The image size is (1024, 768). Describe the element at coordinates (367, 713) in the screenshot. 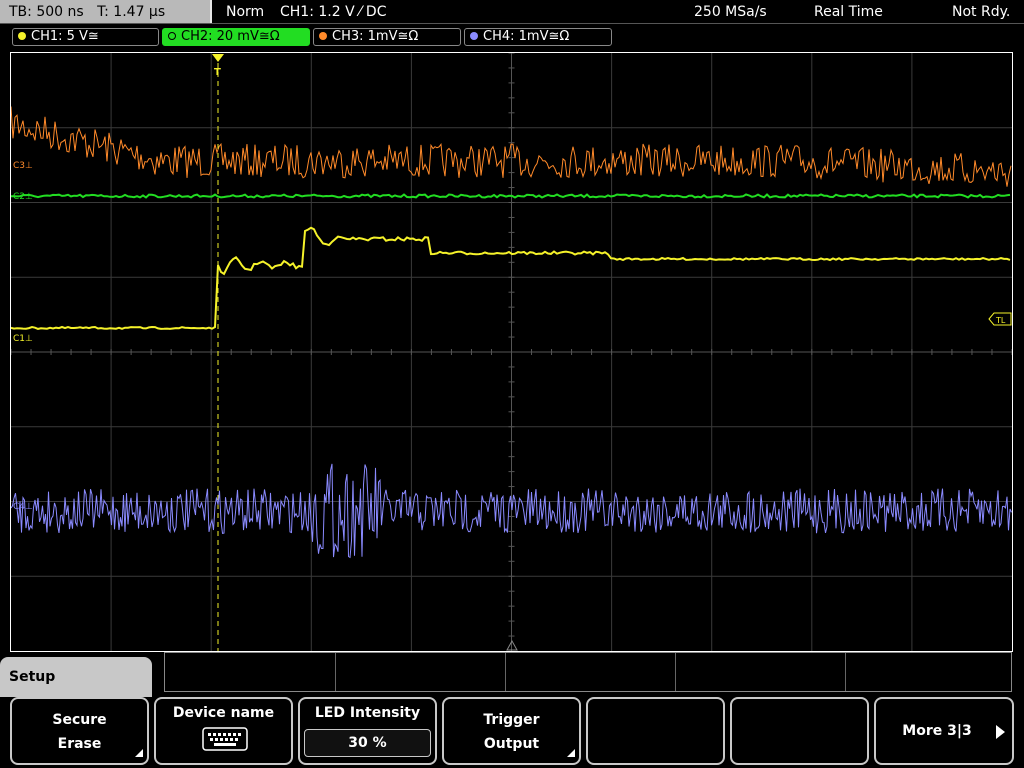

I see `softkey-label: LED Intensity` at that location.